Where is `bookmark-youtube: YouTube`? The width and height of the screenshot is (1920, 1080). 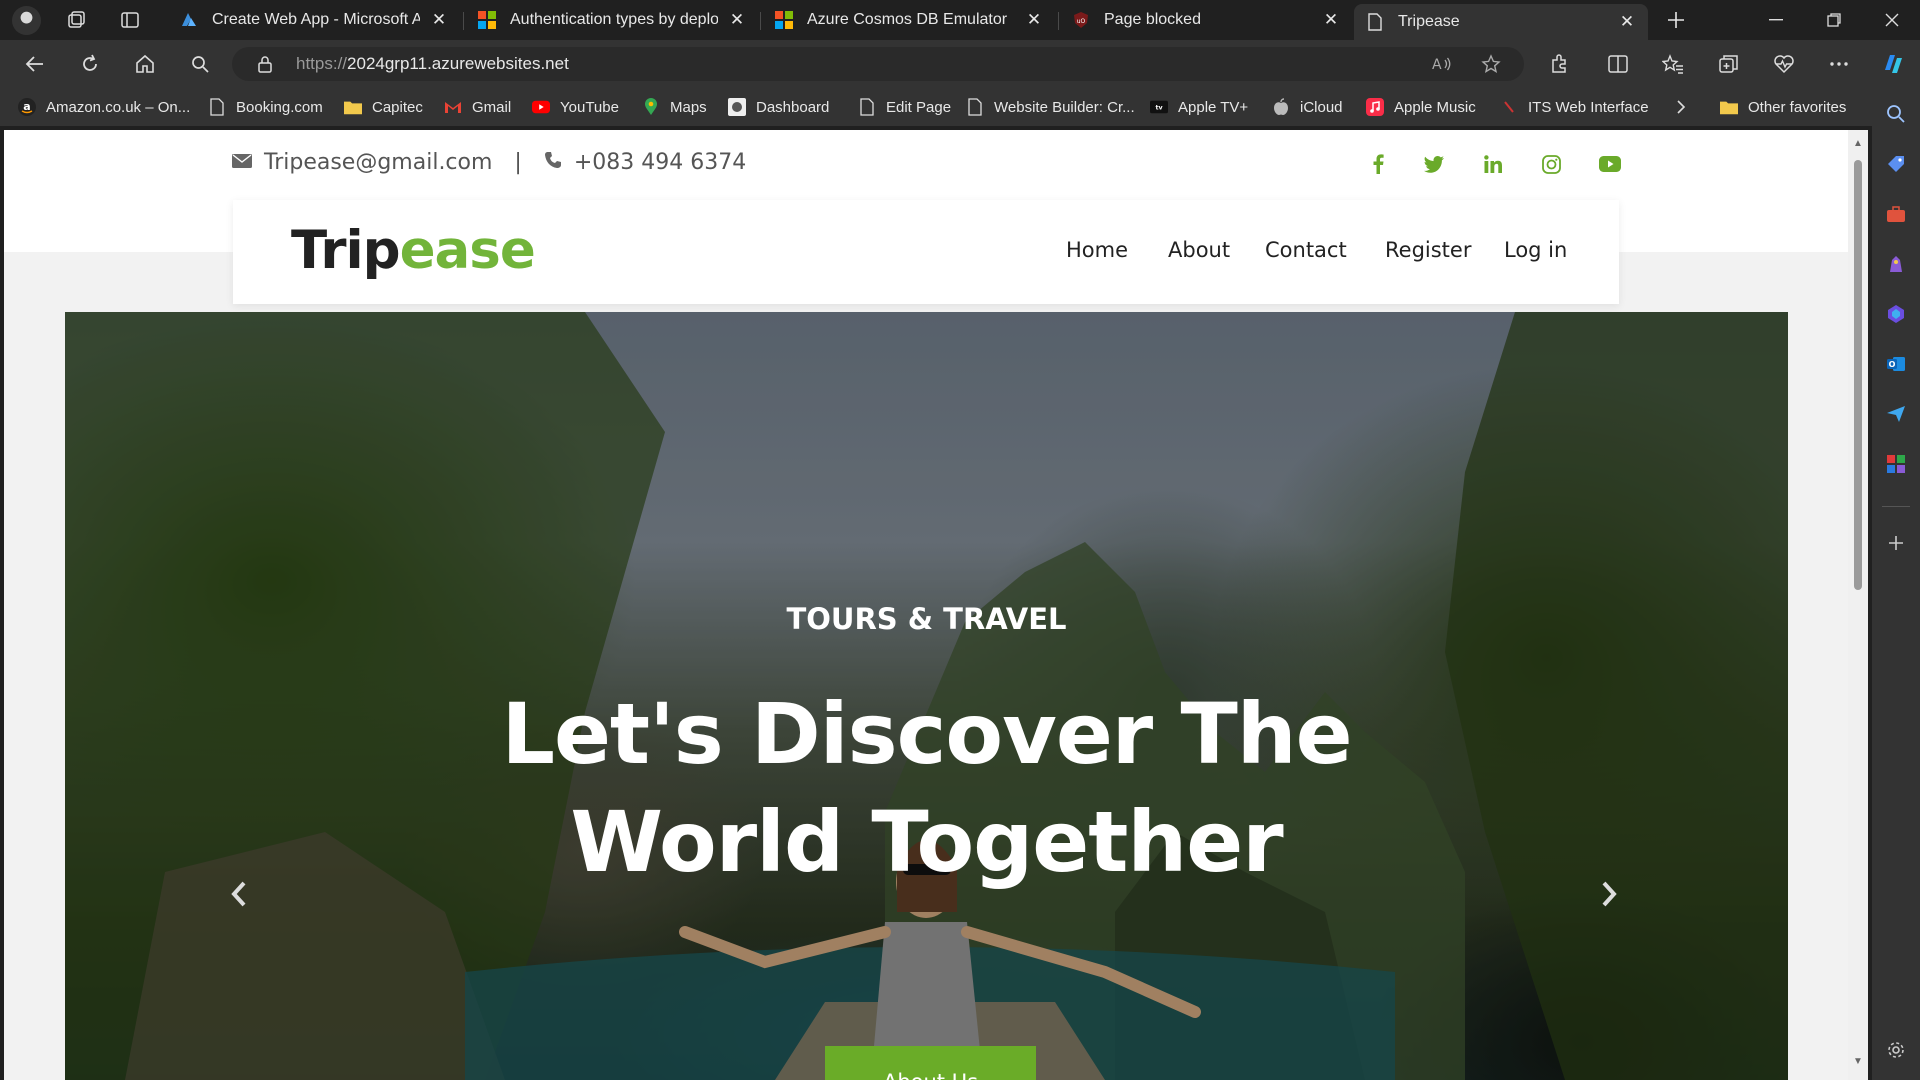 bookmark-youtube: YouTube is located at coordinates (575, 107).